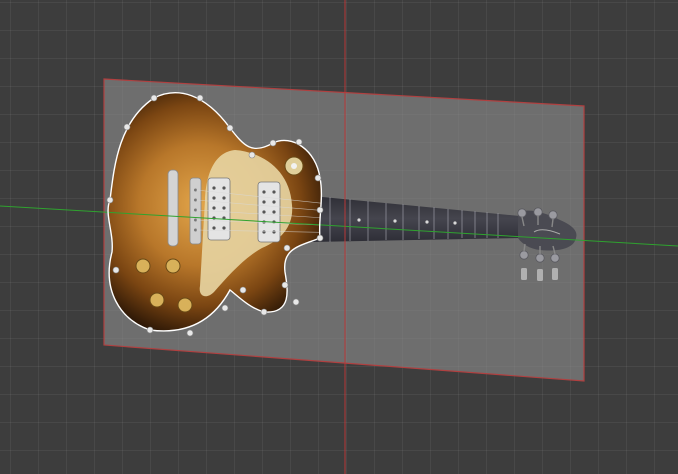 Image resolution: width=678 pixels, height=474 pixels. Describe the element at coordinates (173, 208) in the screenshot. I see `bridge` at that location.